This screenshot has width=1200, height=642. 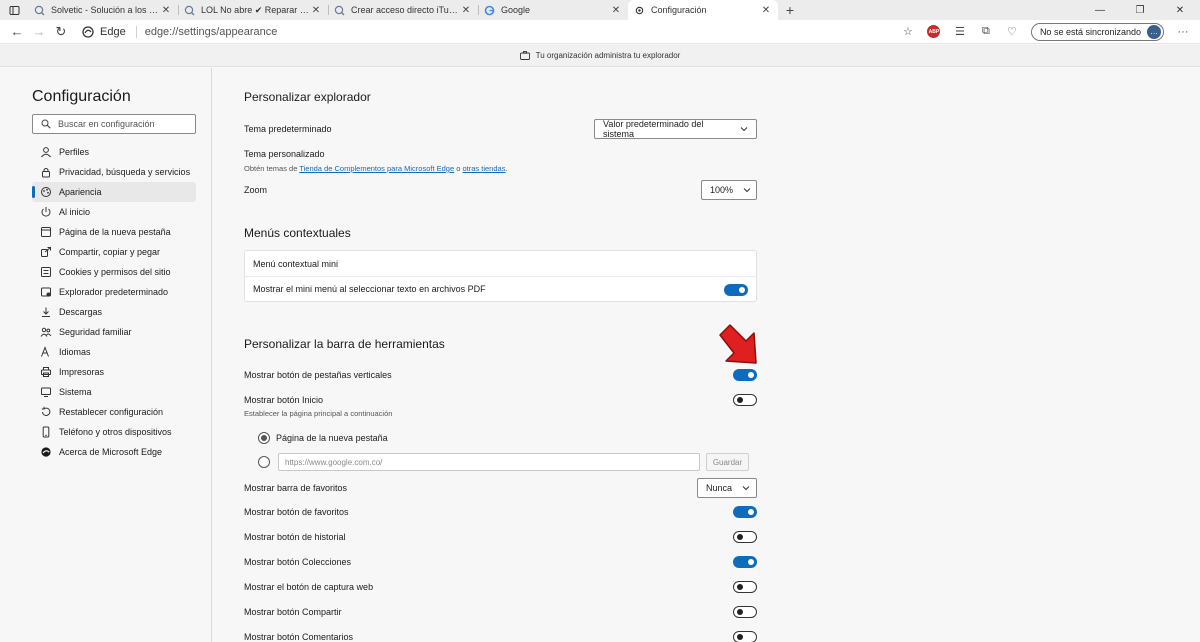 What do you see at coordinates (489, 462) in the screenshot?
I see `home-url-input` at bounding box center [489, 462].